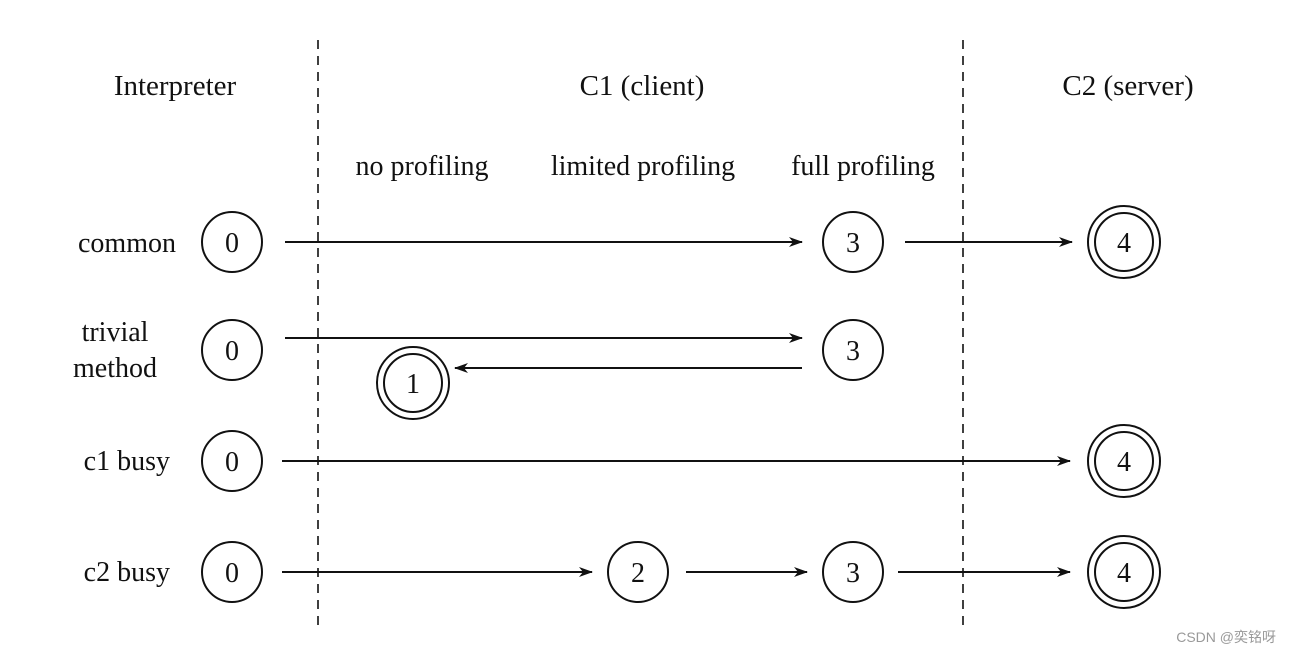 Image resolution: width=1290 pixels, height=654 pixels. Describe the element at coordinates (127, 461) in the screenshot. I see `row-label-c1-busy: c1 busy` at that location.